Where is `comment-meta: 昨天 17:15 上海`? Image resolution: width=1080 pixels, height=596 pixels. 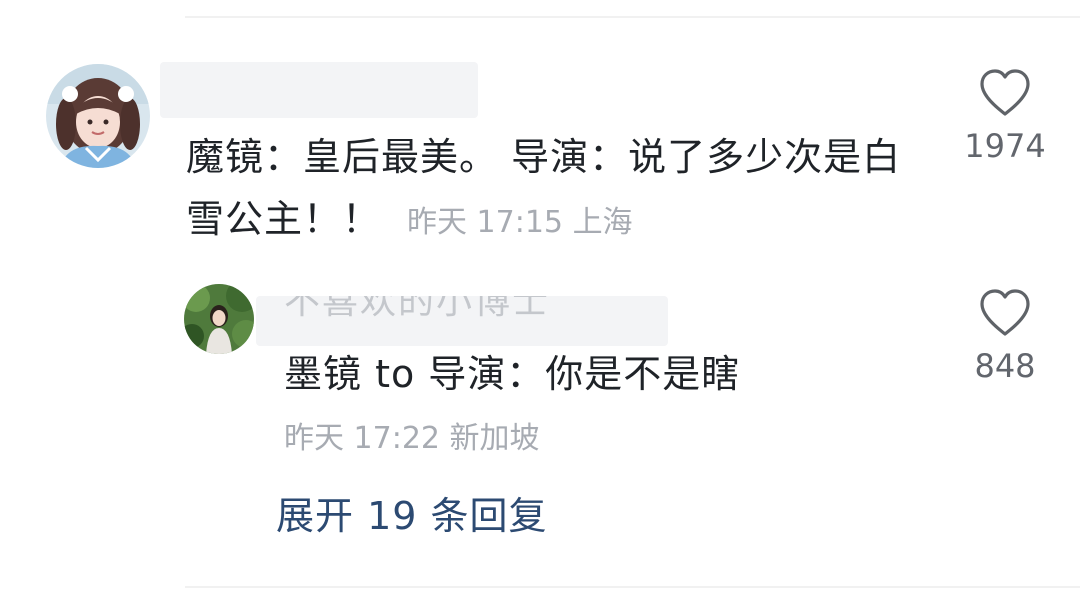 comment-meta: 昨天 17:15 上海 is located at coordinates (520, 222).